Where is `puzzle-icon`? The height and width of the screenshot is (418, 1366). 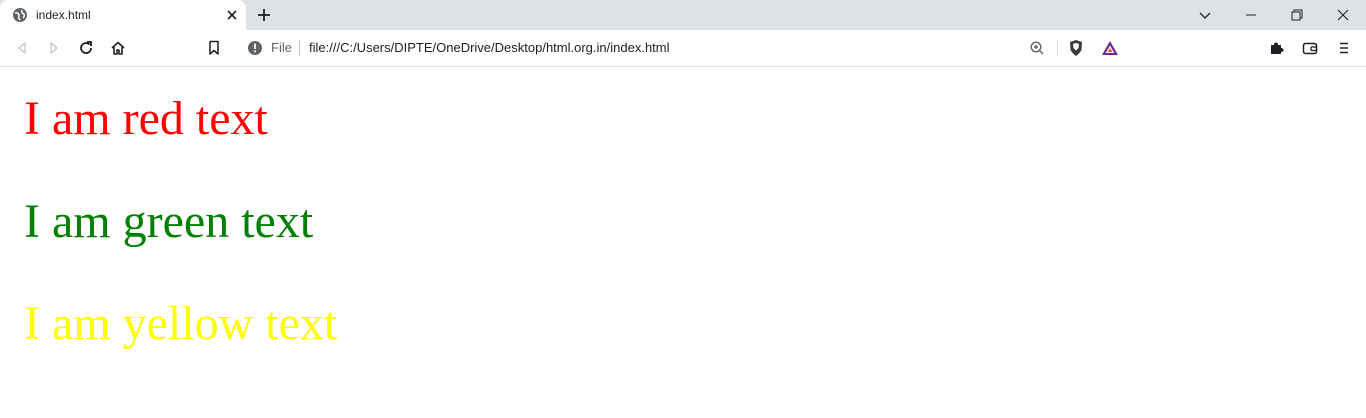
puzzle-icon is located at coordinates (1276, 48).